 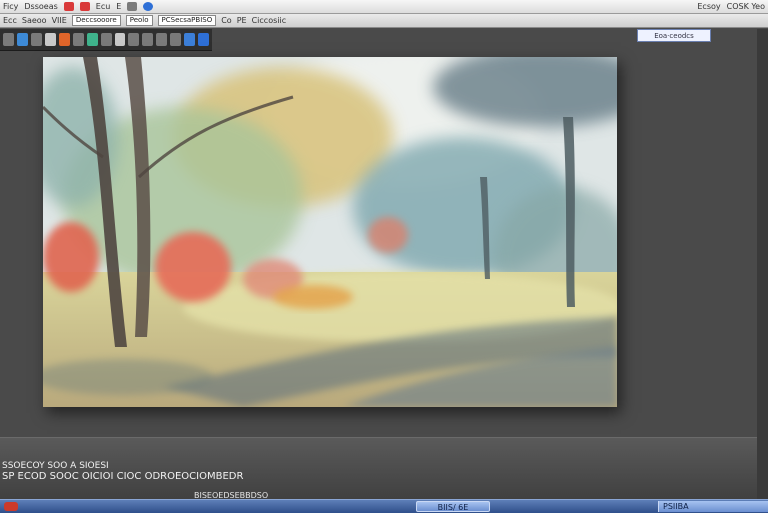 I want to click on option-right-2: PE, so click(x=242, y=20).